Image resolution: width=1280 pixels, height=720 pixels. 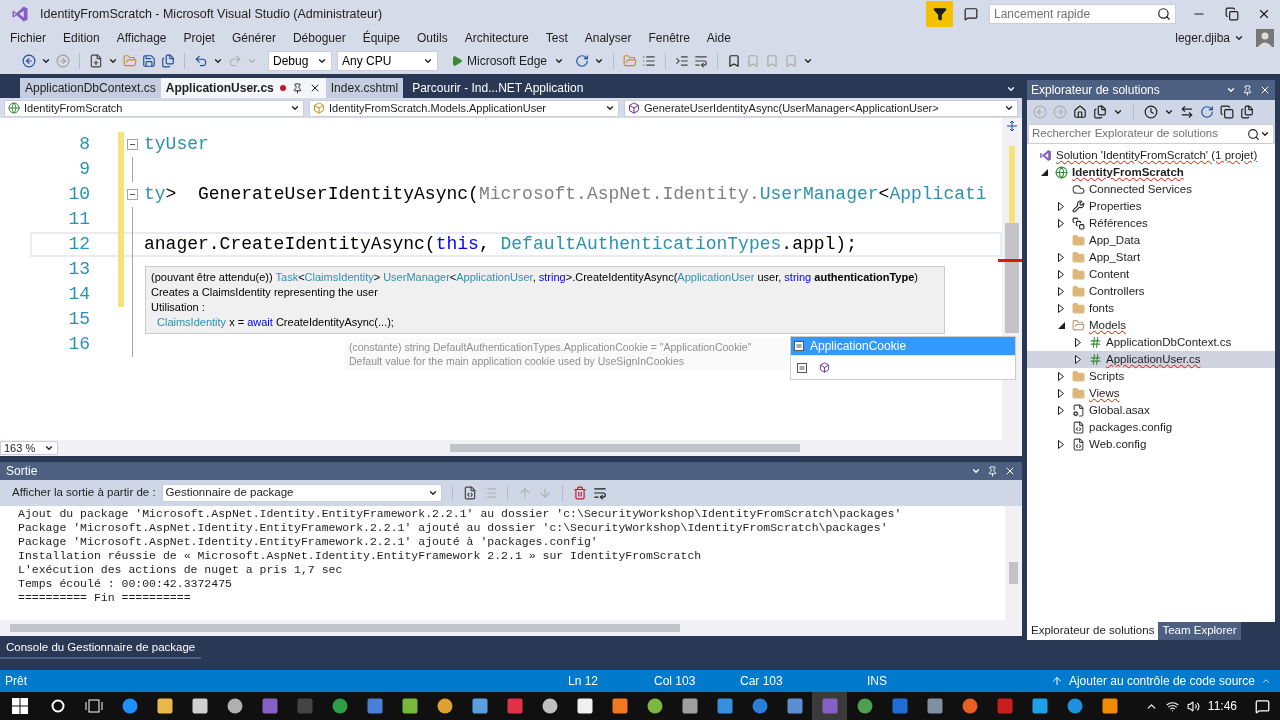 I want to click on volume-icon, so click(x=1193, y=706).